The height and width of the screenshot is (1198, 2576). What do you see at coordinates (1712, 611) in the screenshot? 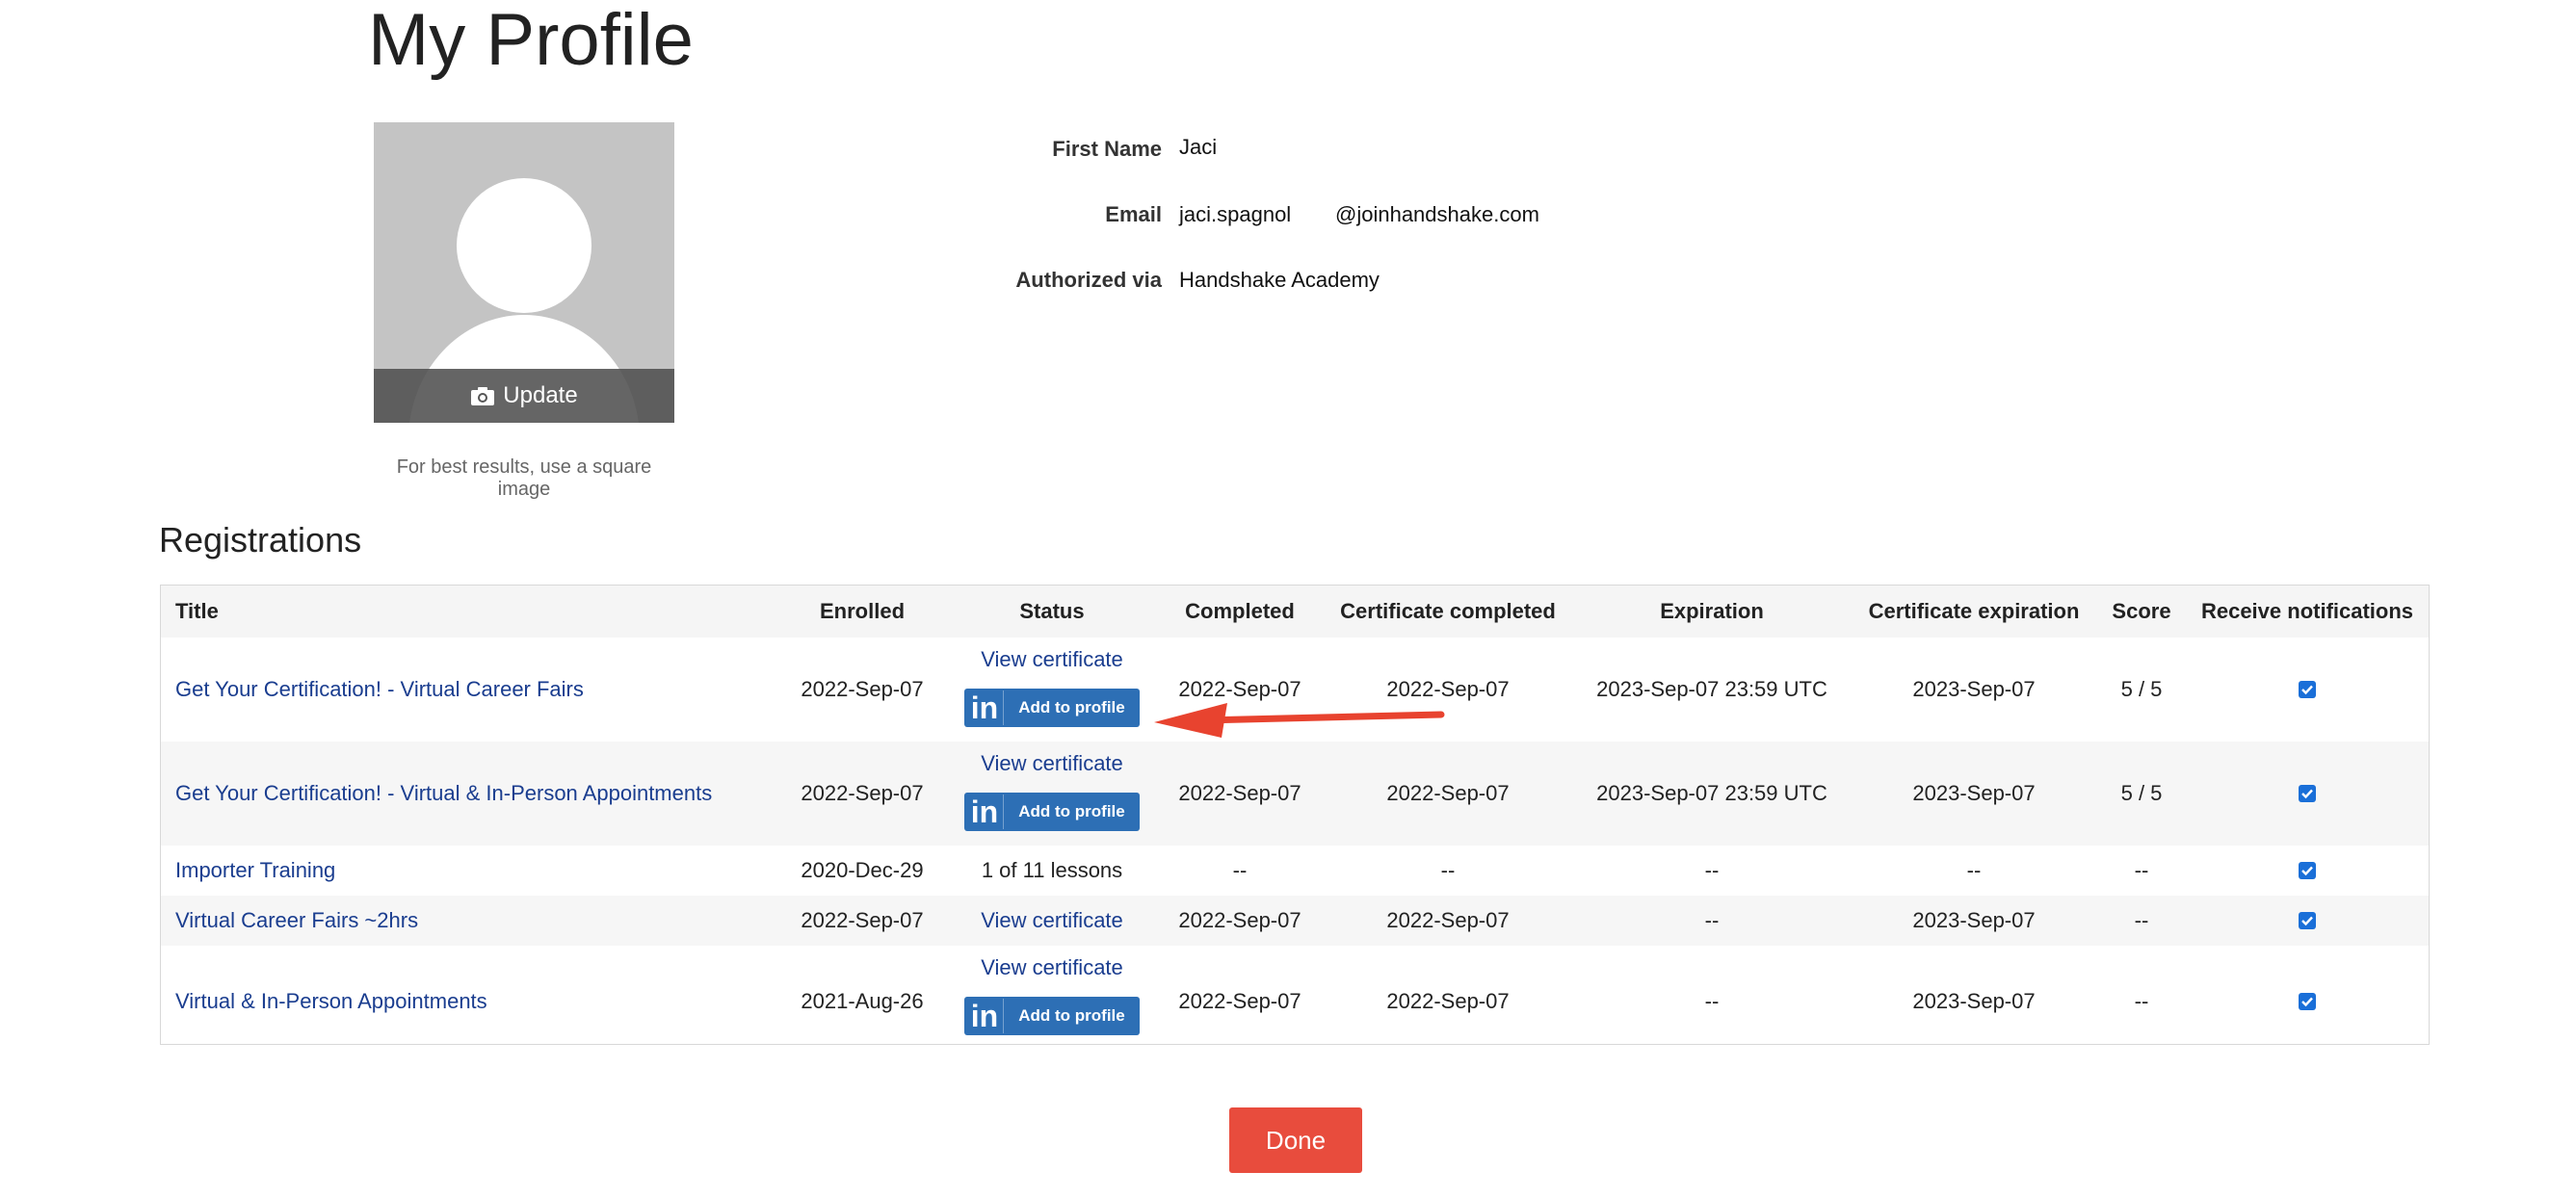
I see `header-expiration: Expiration` at bounding box center [1712, 611].